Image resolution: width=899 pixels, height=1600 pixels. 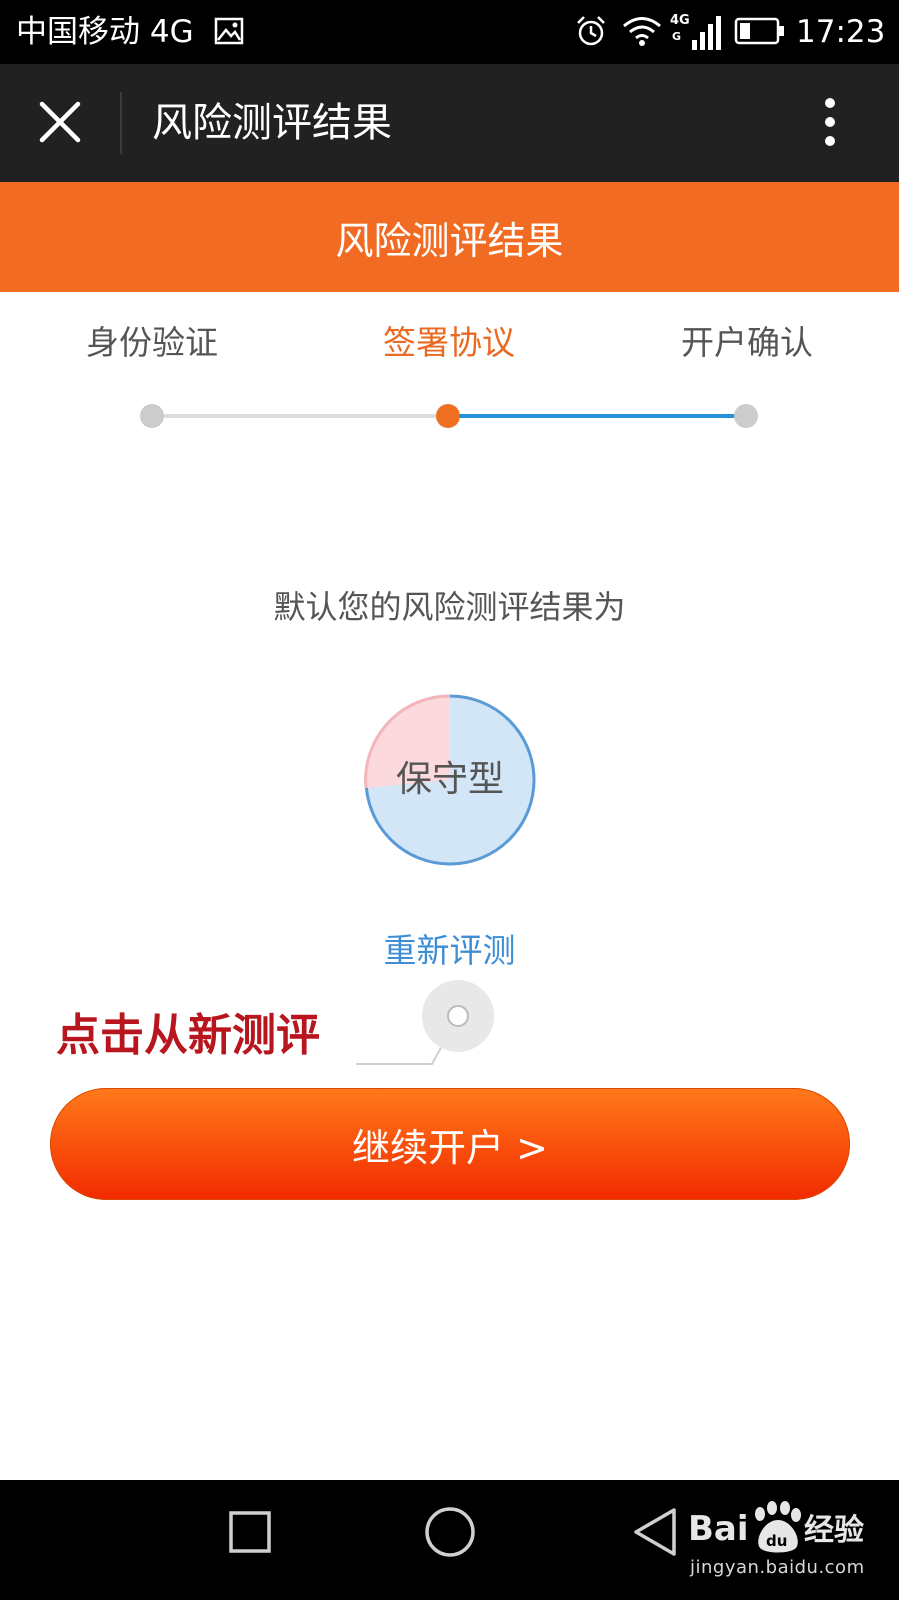 I want to click on watermark-url: jingyan.baidu.com, so click(x=777, y=1567).